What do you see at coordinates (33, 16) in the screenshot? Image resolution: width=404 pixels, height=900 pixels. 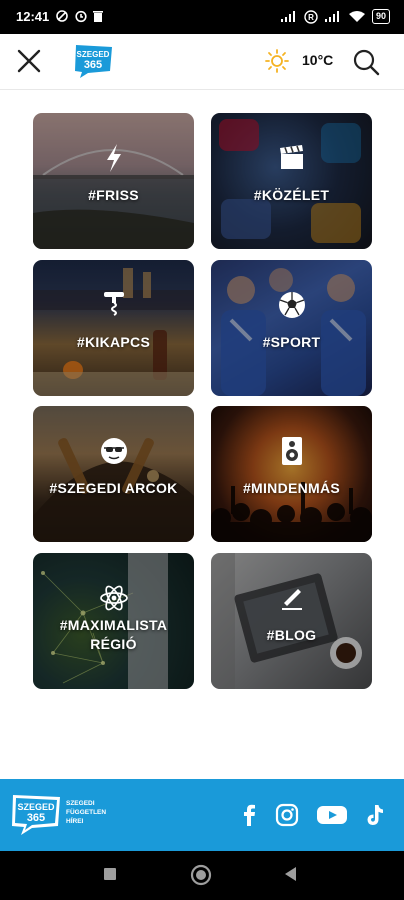 I see `status-time: 12:41` at bounding box center [33, 16].